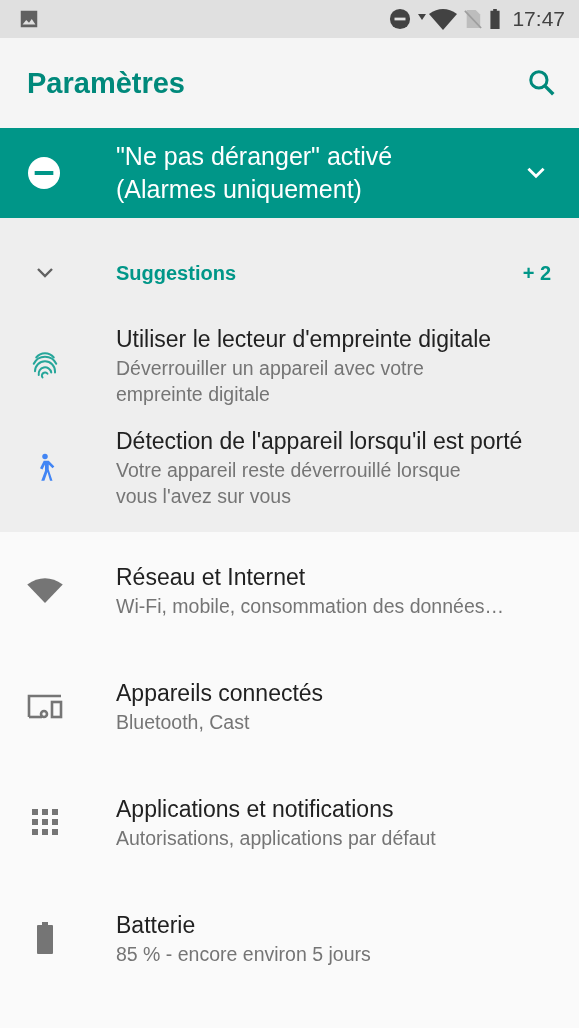  I want to click on settings-item: Applications et notifications Autorisations, applications par défaut, so click(289, 822).